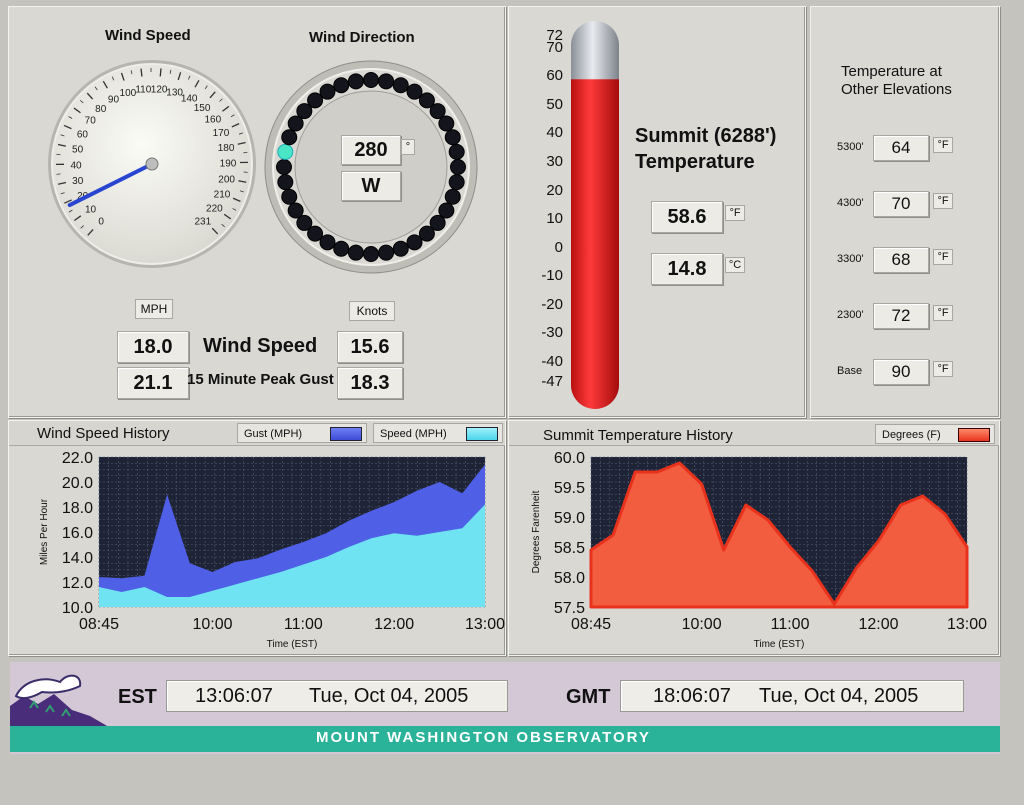  Describe the element at coordinates (91, 210) in the screenshot. I see `gauge-label: 10` at that location.